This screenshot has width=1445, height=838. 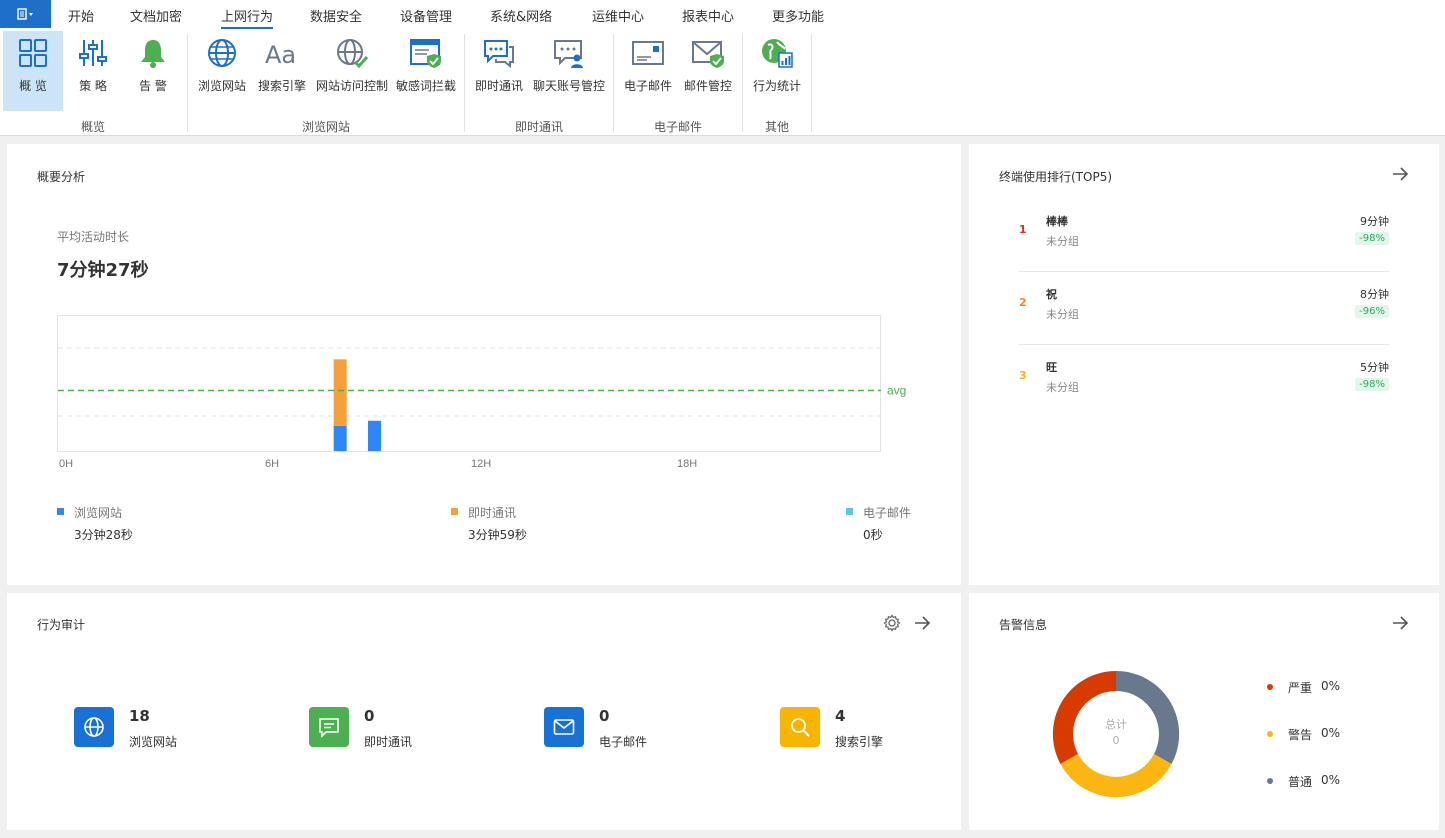 I want to click on ribbon-chat-account-label: 聊天账号管控, so click(x=568, y=86).